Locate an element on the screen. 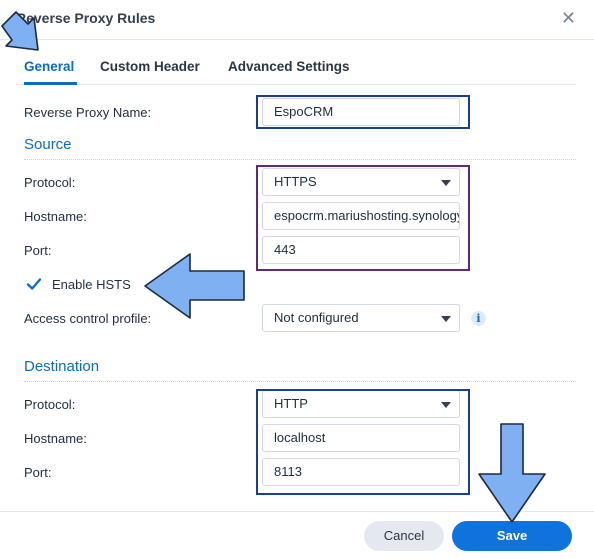 The image size is (594, 559). acl-select: Not configured is located at coordinates (361, 318).